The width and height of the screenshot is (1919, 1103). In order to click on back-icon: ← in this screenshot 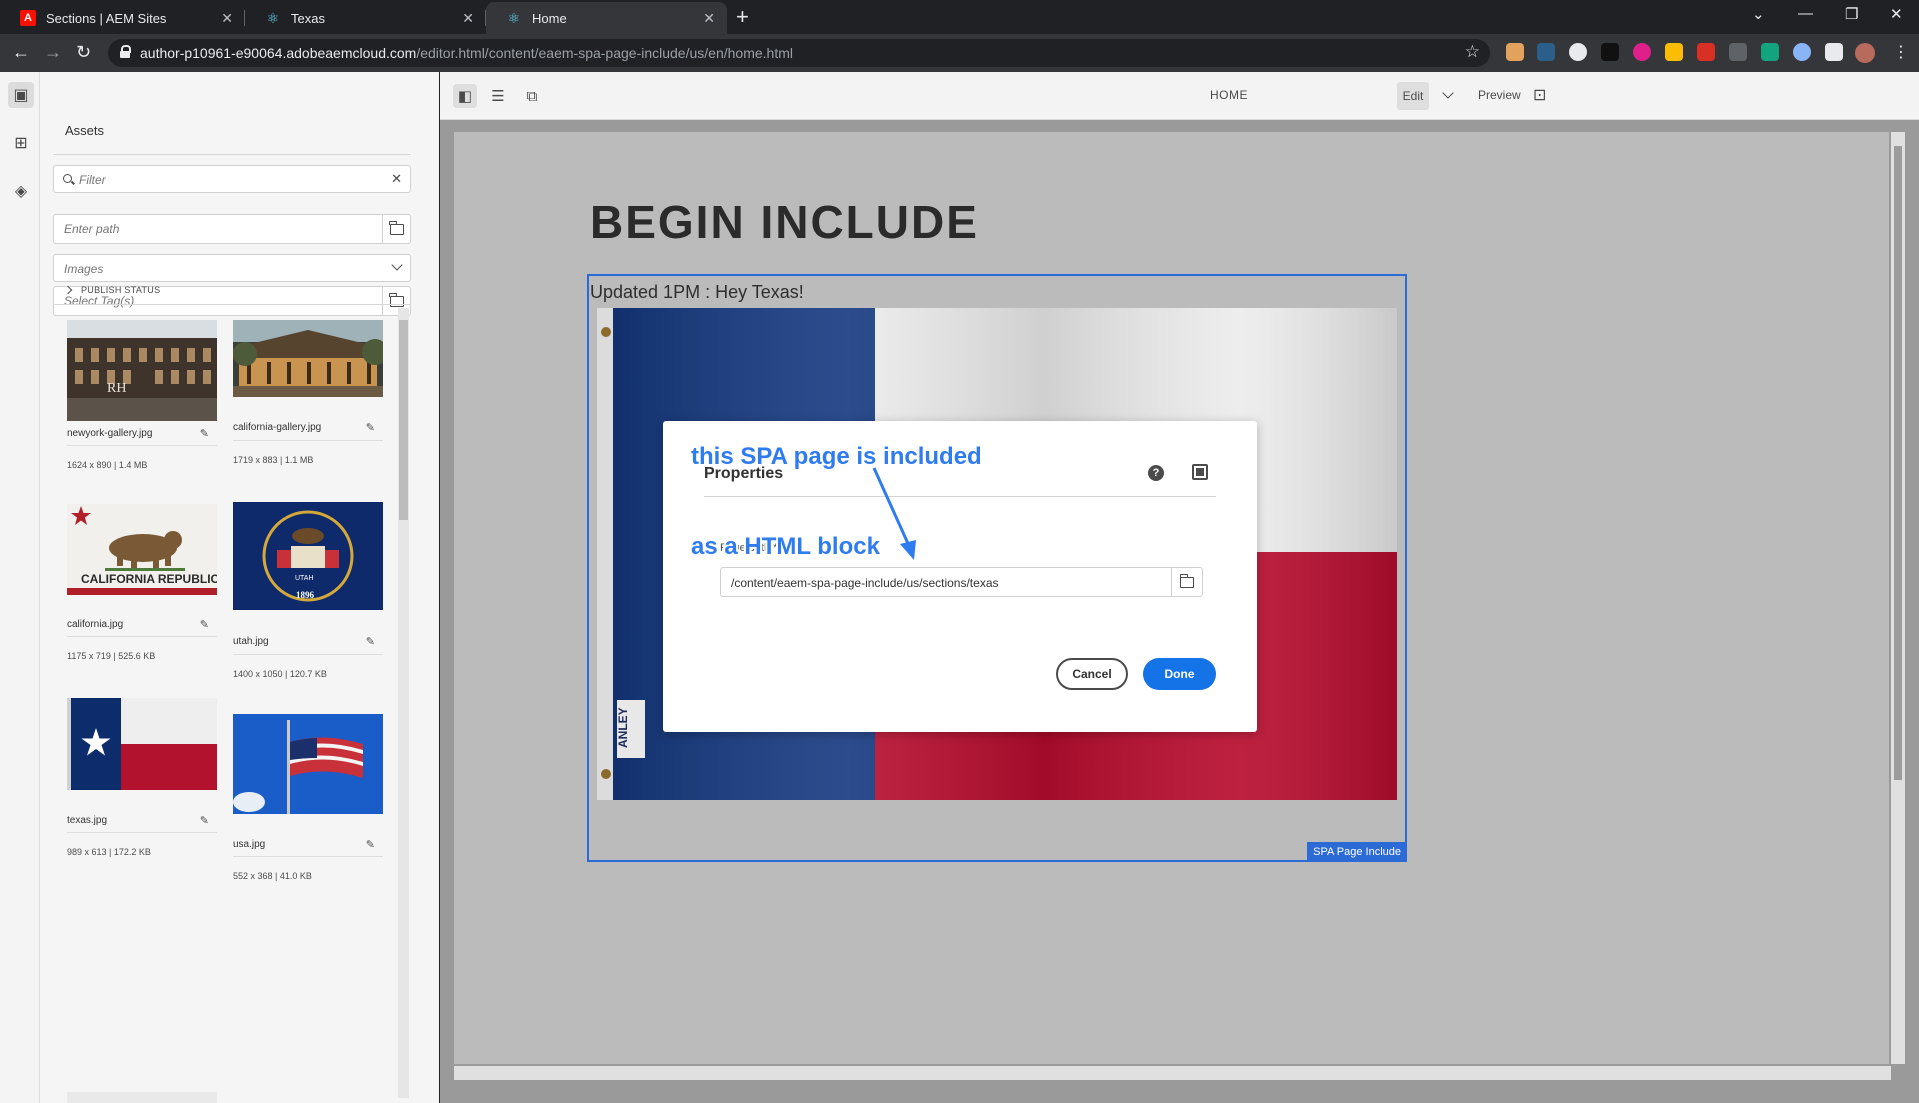, I will do `click(21, 52)`.